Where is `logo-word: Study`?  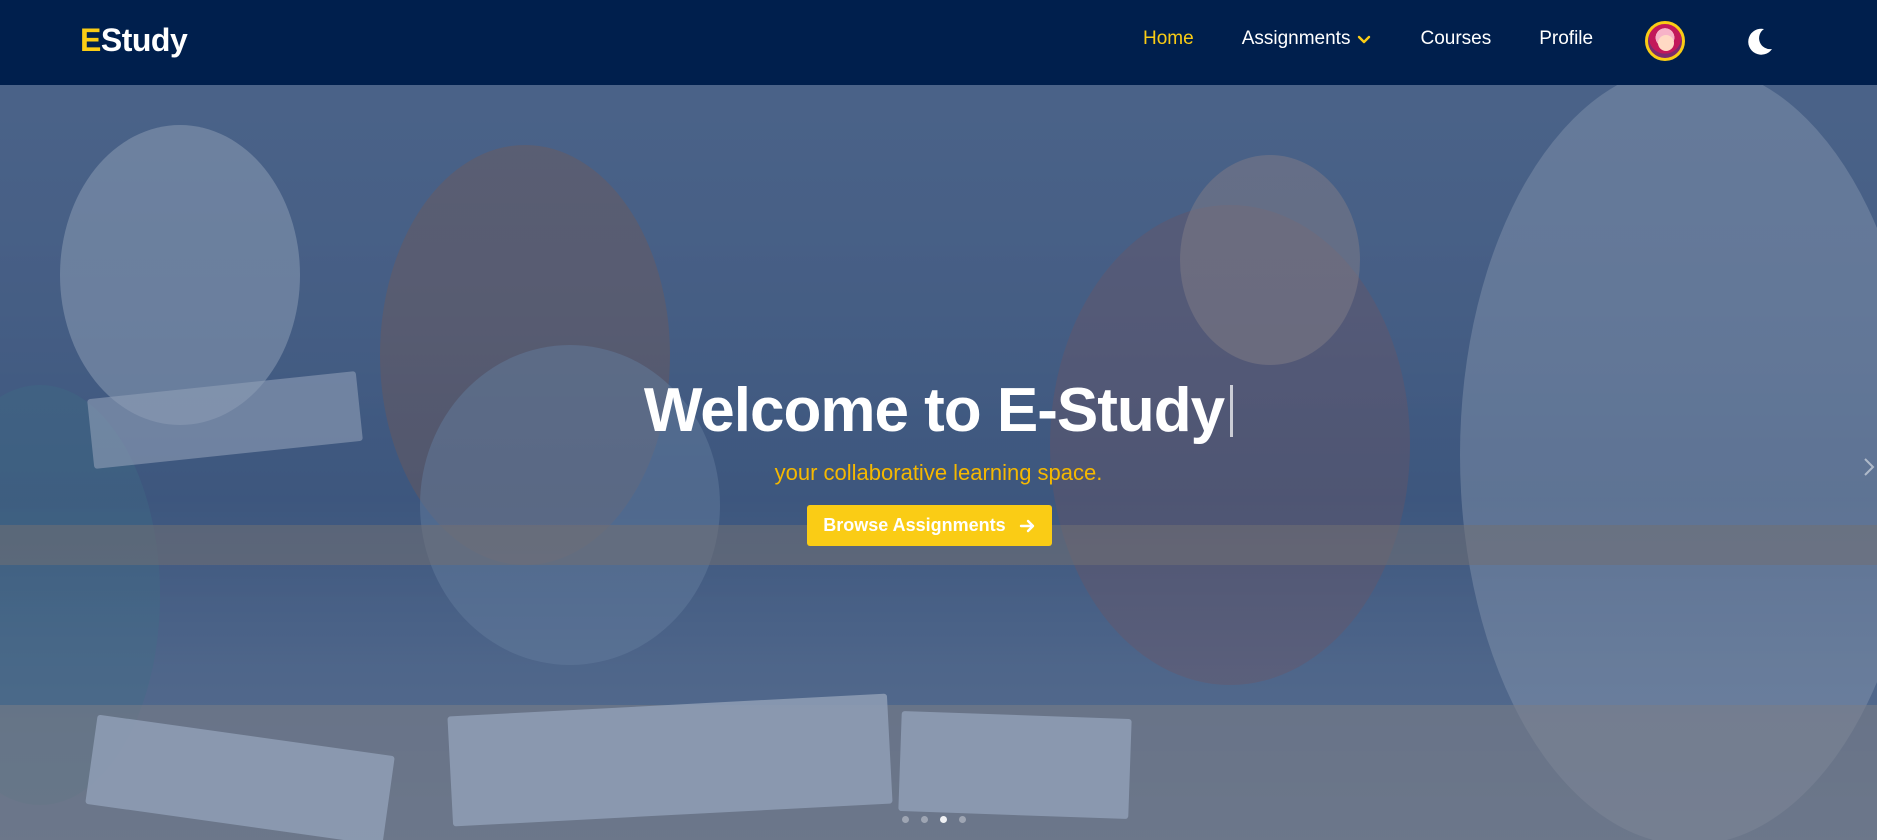
logo-word: Study is located at coordinates (144, 40).